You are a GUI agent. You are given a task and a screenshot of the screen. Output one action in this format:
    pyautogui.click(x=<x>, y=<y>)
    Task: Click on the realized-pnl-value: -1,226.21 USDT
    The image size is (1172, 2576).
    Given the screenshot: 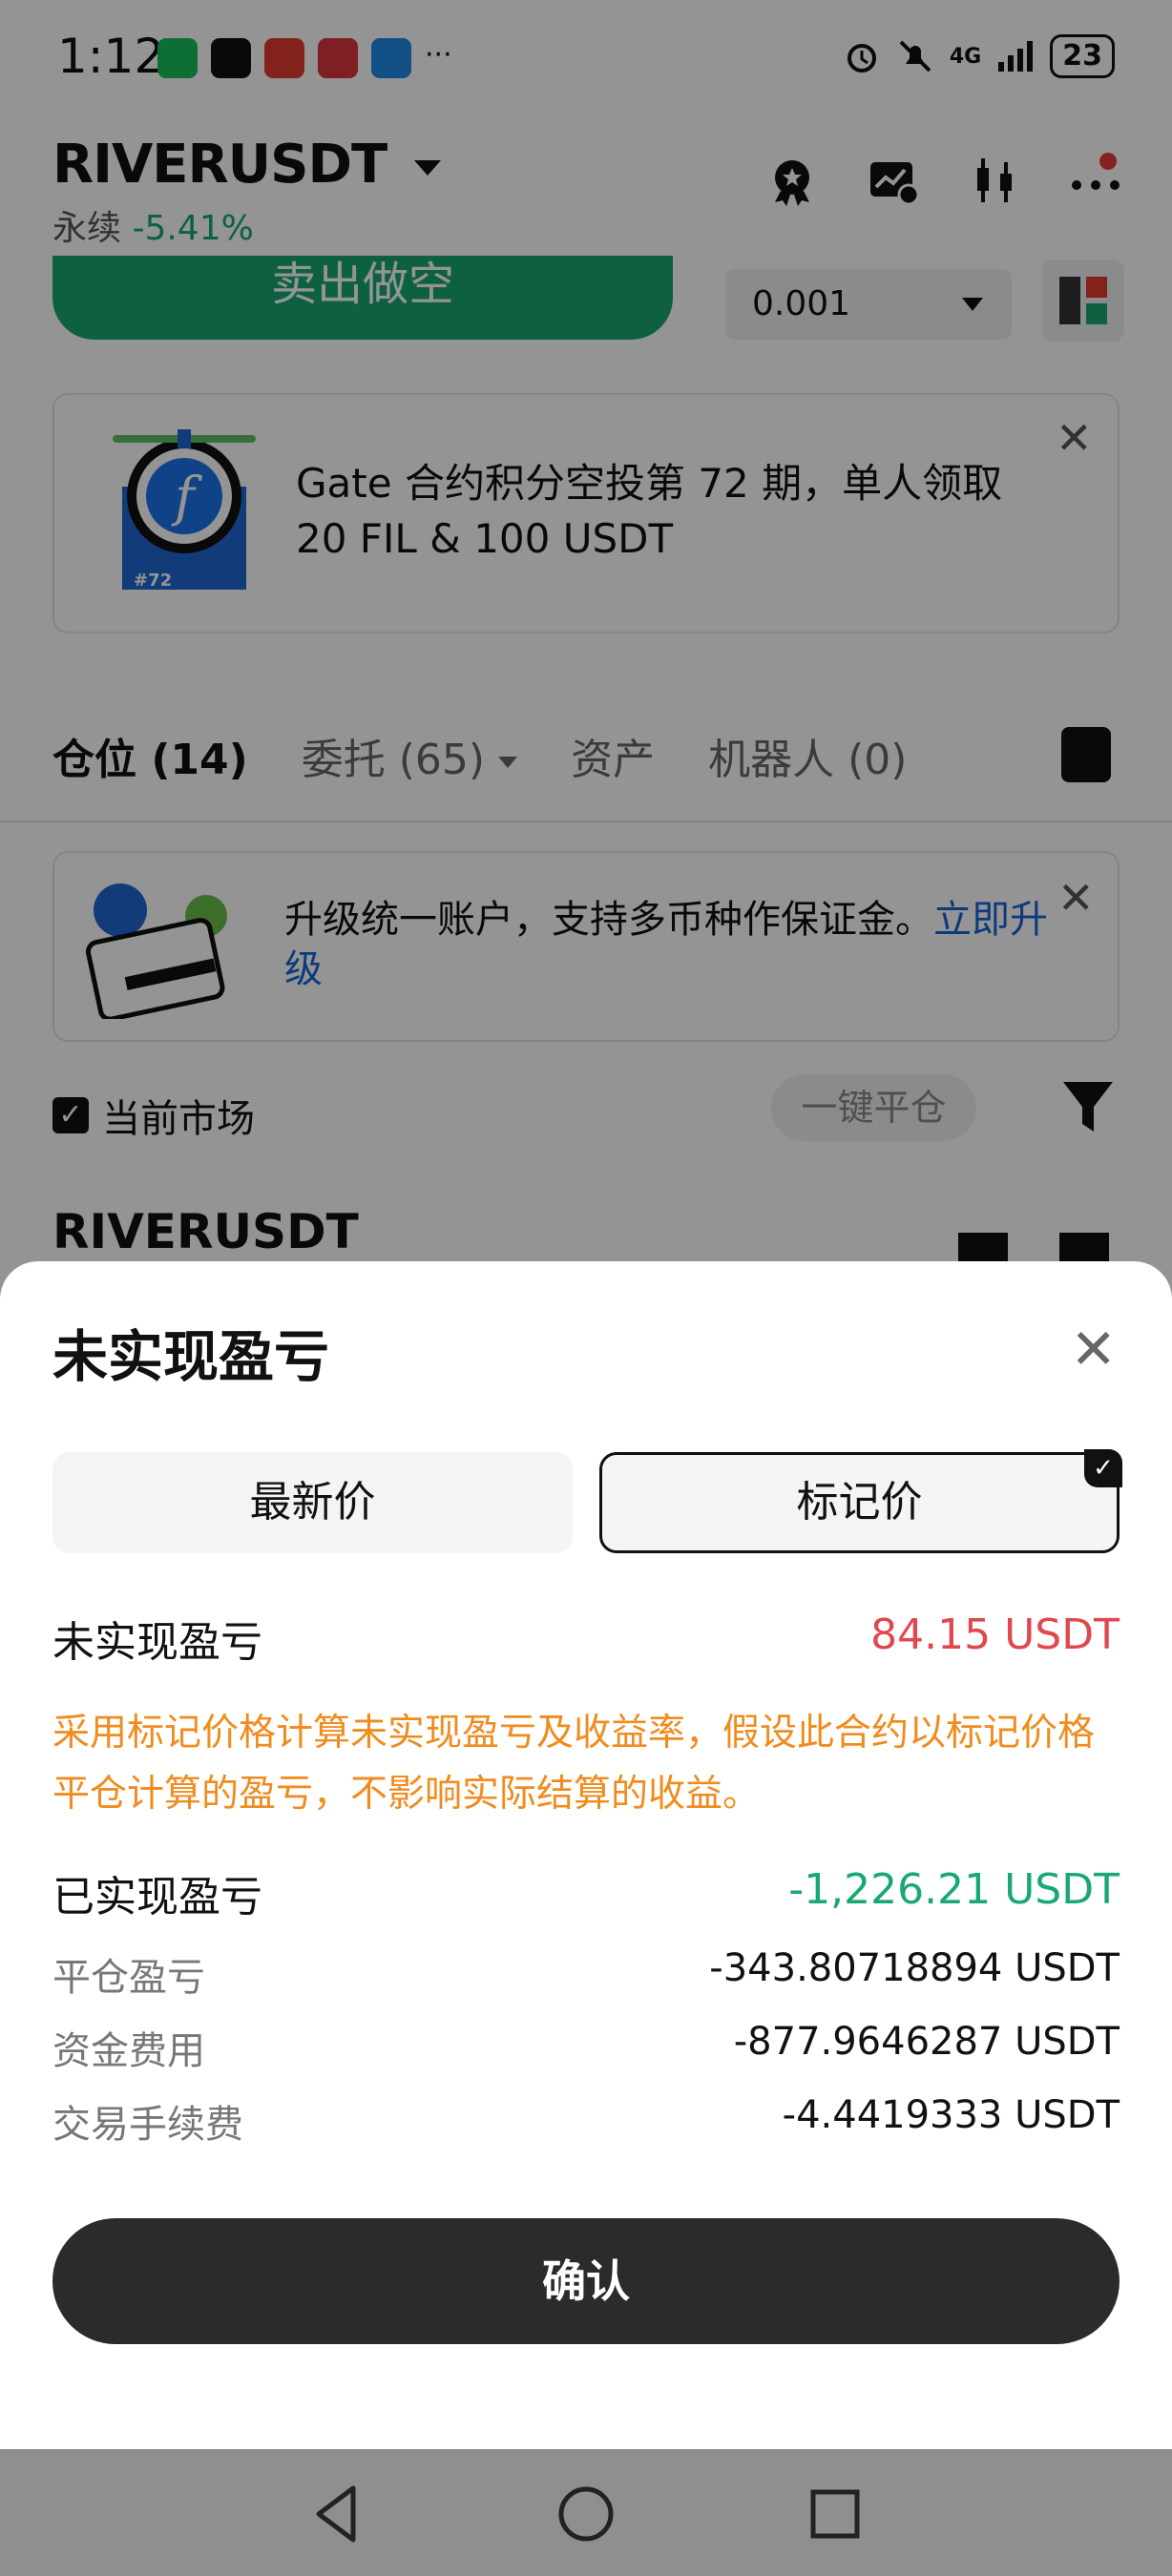 What is the action you would take?
    pyautogui.click(x=954, y=1889)
    